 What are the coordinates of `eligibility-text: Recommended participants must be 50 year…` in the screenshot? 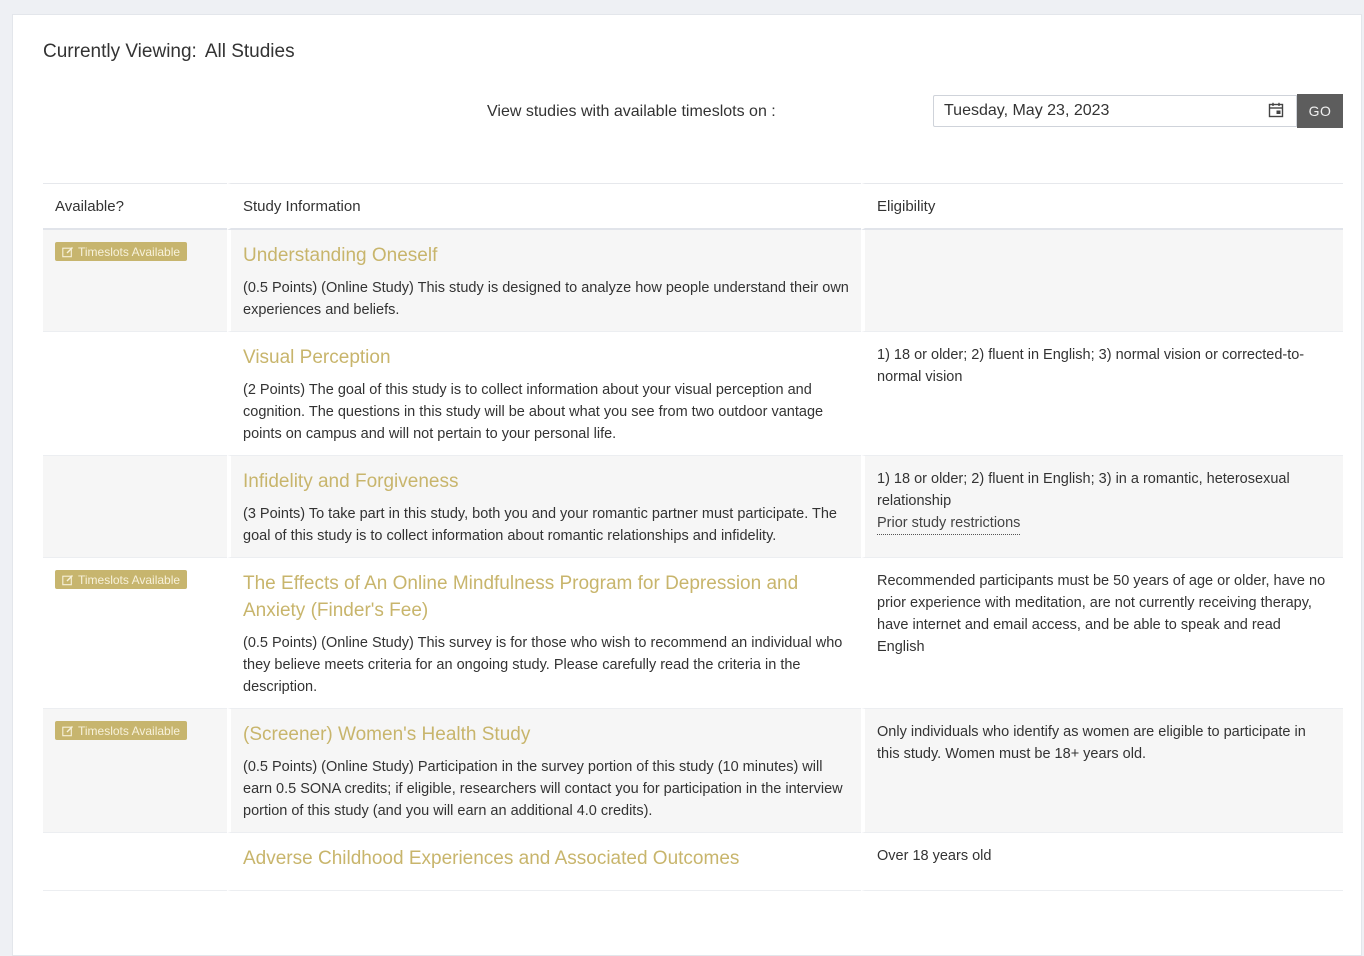 It's located at (1101, 614).